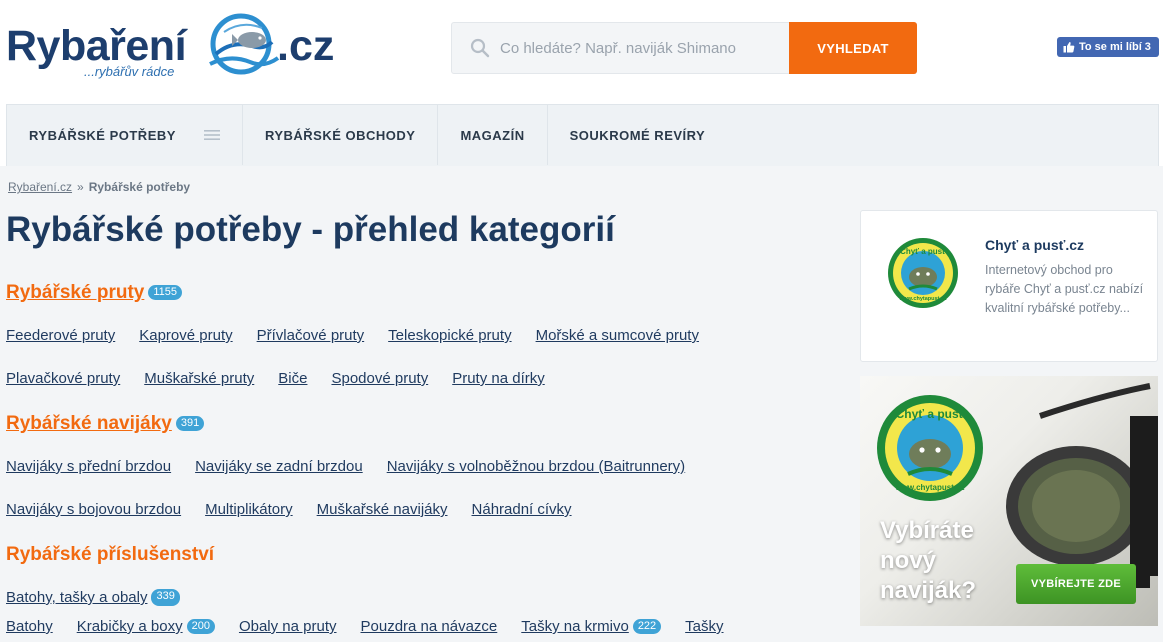 Image resolution: width=1163 pixels, height=642 pixels. Describe the element at coordinates (199, 378) in the screenshot. I see `subcategory-link: Muškařské pruty` at that location.